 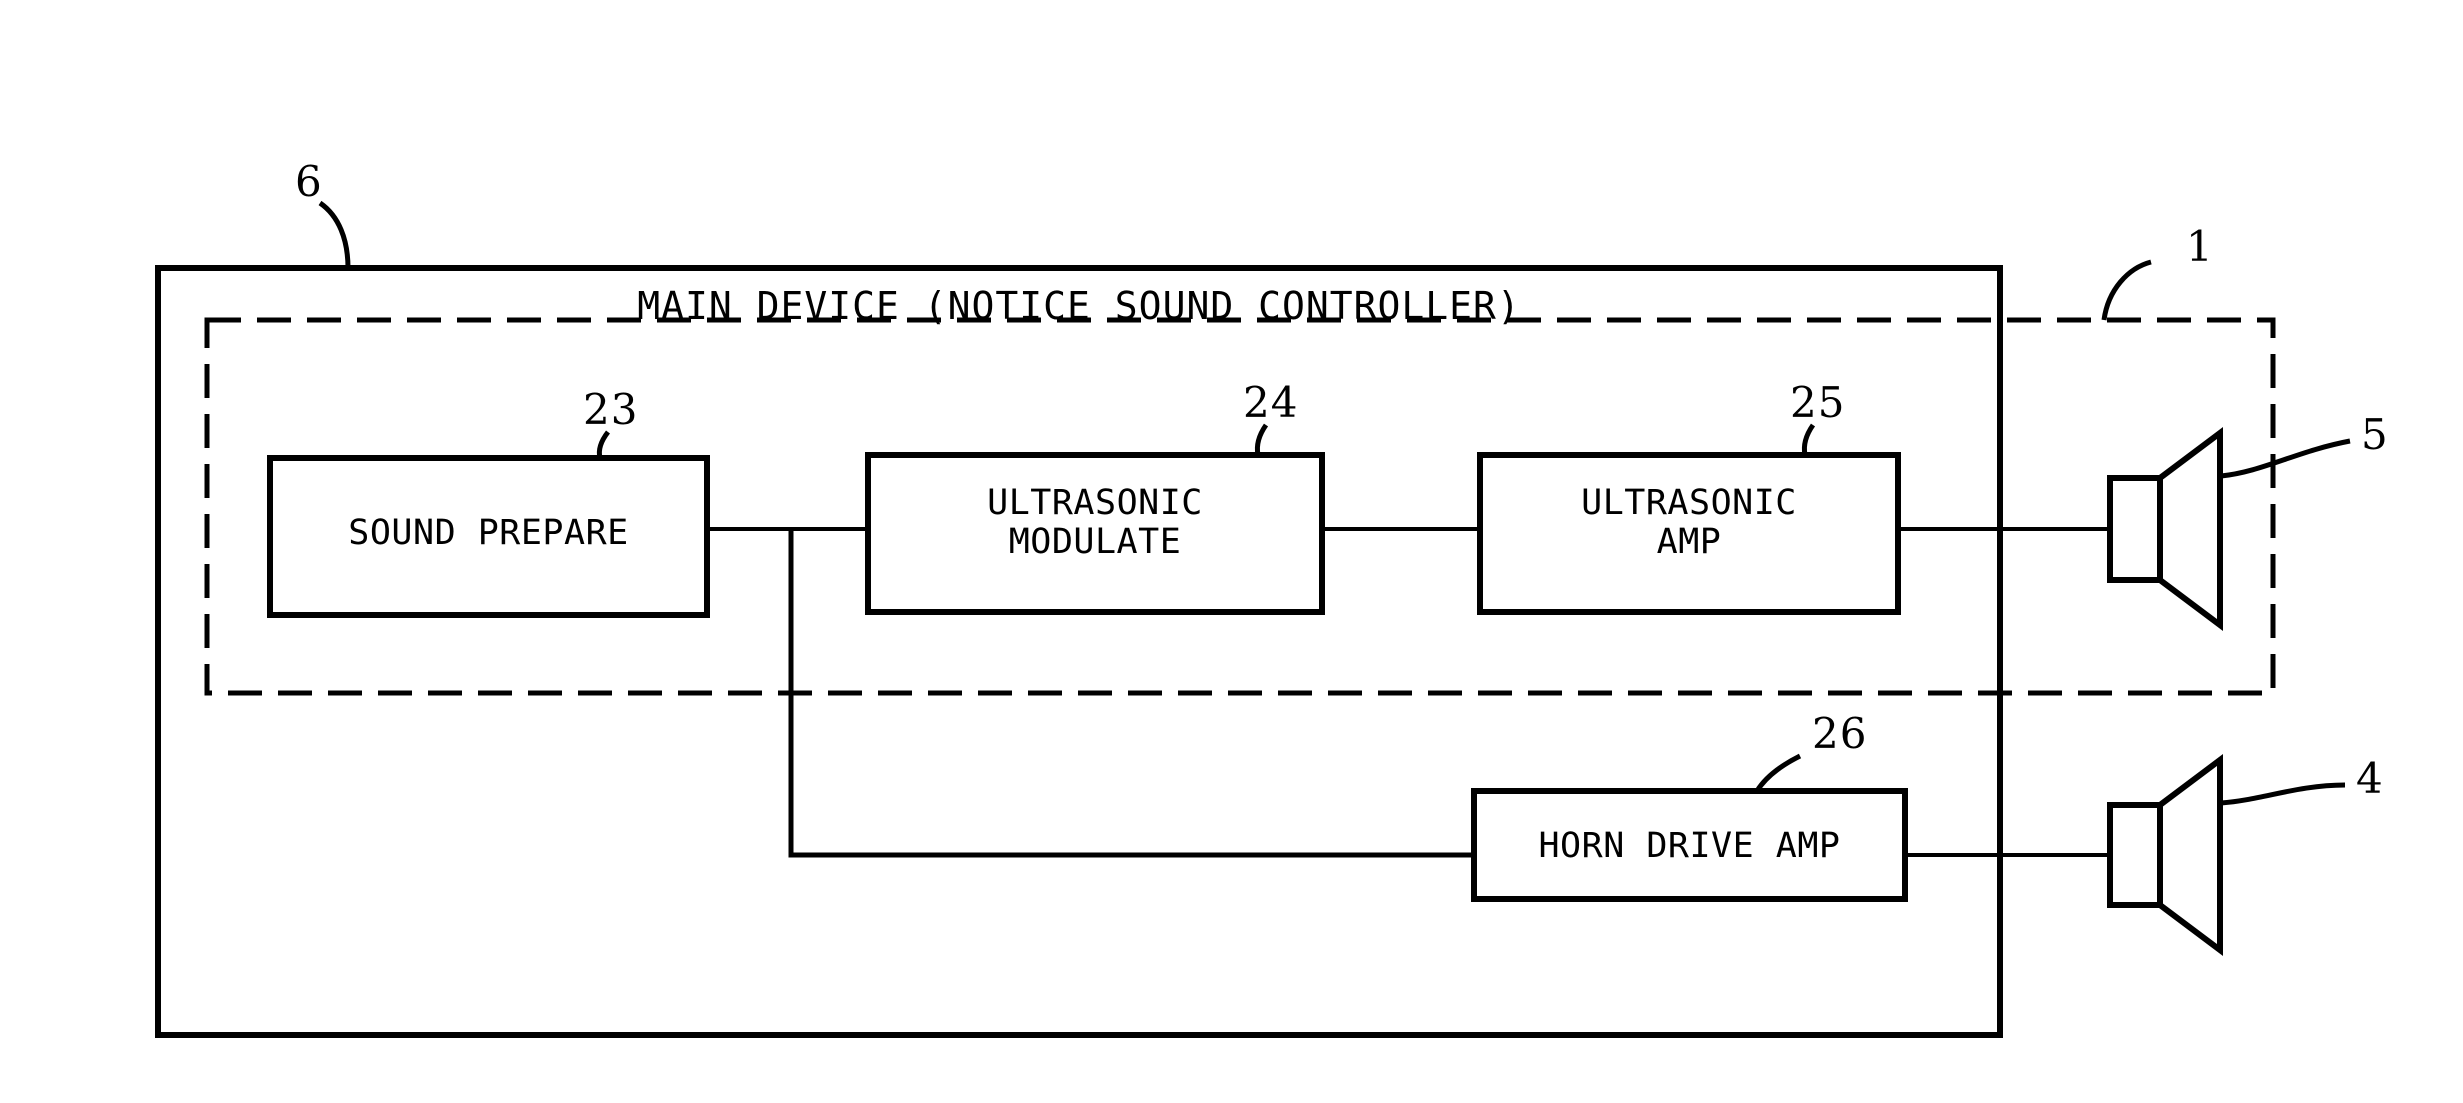 What do you see at coordinates (1689, 846) in the screenshot?
I see `horn-drive-amp-block-label: HORN DRIVE AMP` at bounding box center [1689, 846].